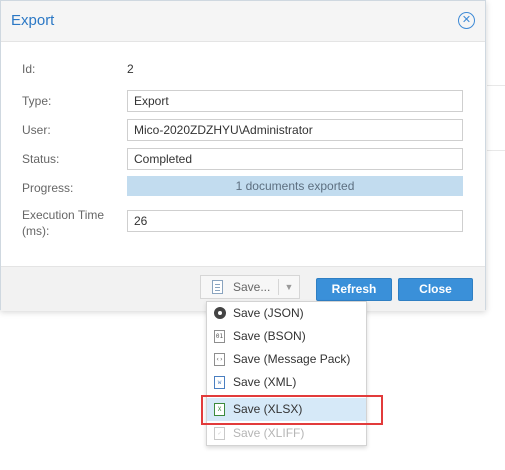 This screenshot has height=470, width=505. What do you see at coordinates (36, 130) in the screenshot?
I see `user-label: User:` at bounding box center [36, 130].